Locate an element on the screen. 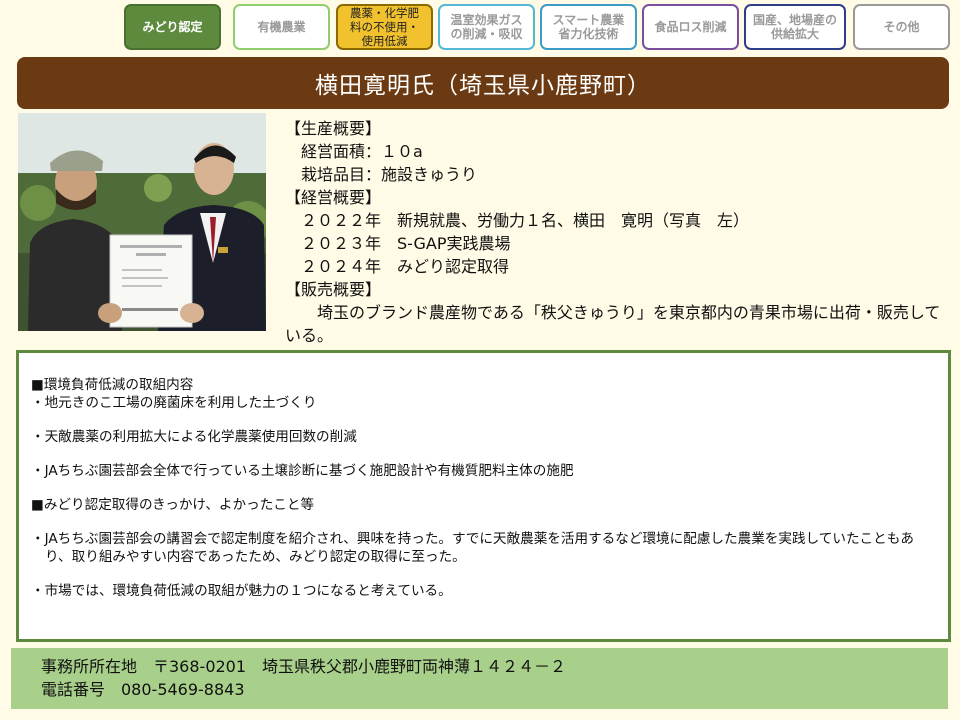  farmer-photo is located at coordinates (142, 222).